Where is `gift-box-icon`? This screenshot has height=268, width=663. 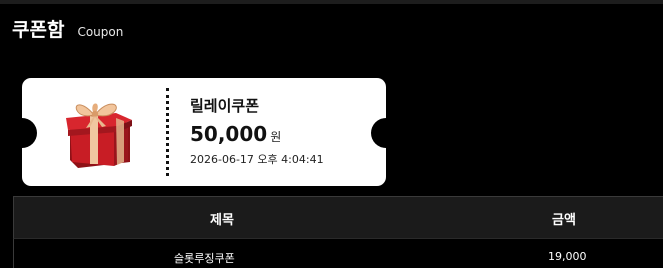
gift-box-icon is located at coordinates (99, 135).